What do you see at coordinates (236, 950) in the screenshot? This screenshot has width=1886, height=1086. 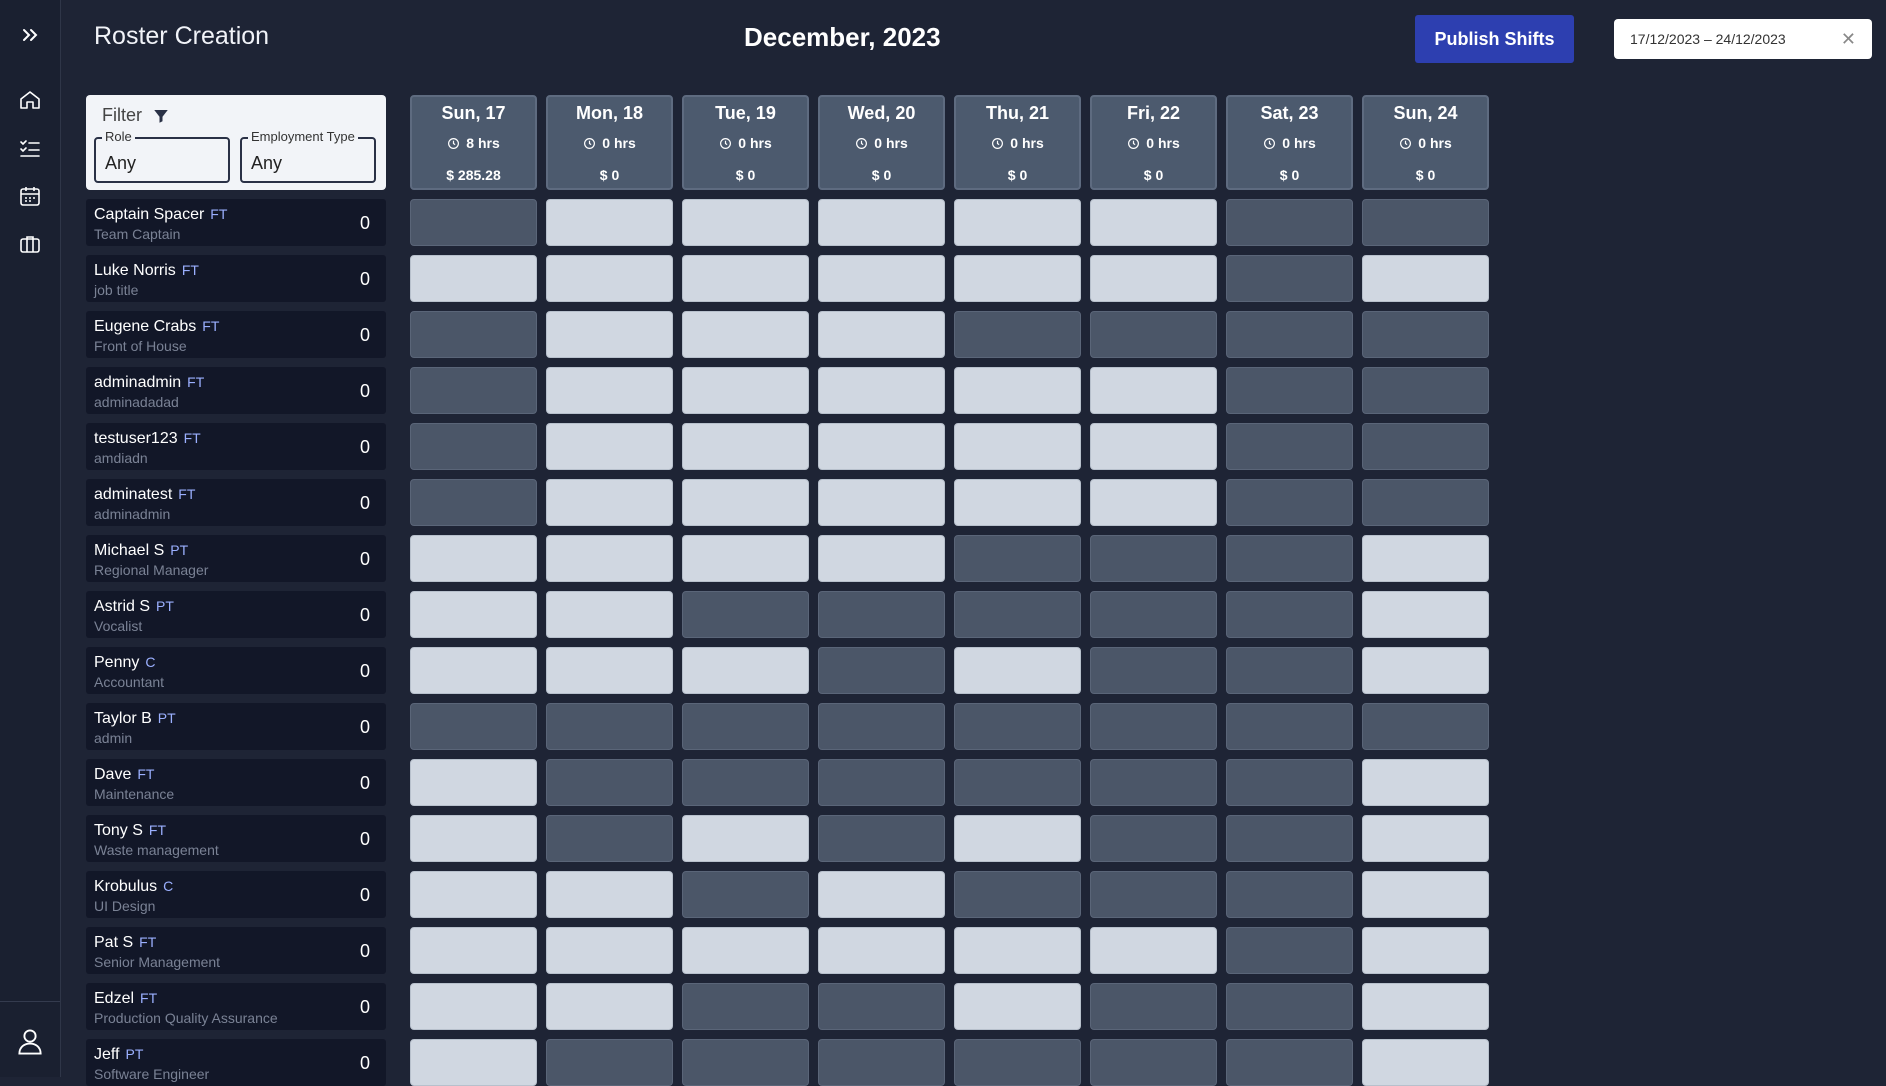 I see `employee-row: Pat S FT Senior Management 0` at bounding box center [236, 950].